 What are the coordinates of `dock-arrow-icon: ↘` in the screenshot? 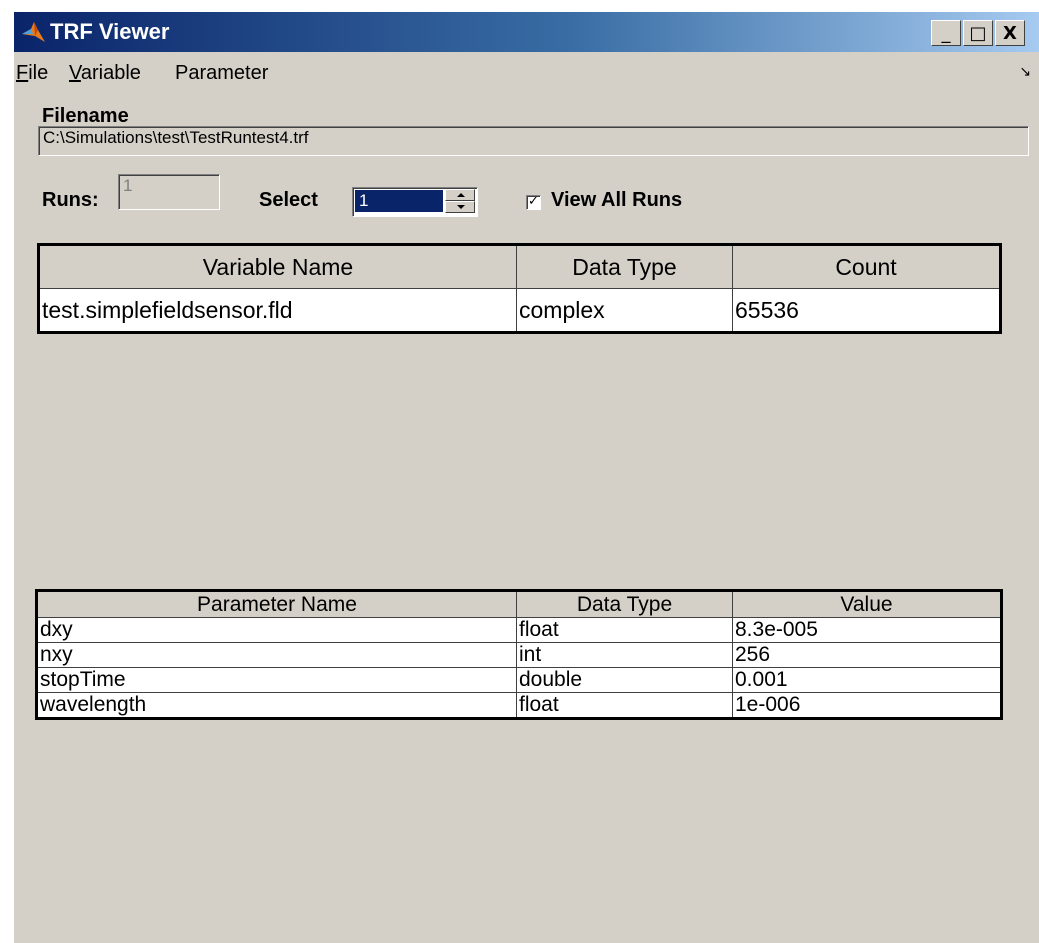 It's located at (1025, 71).